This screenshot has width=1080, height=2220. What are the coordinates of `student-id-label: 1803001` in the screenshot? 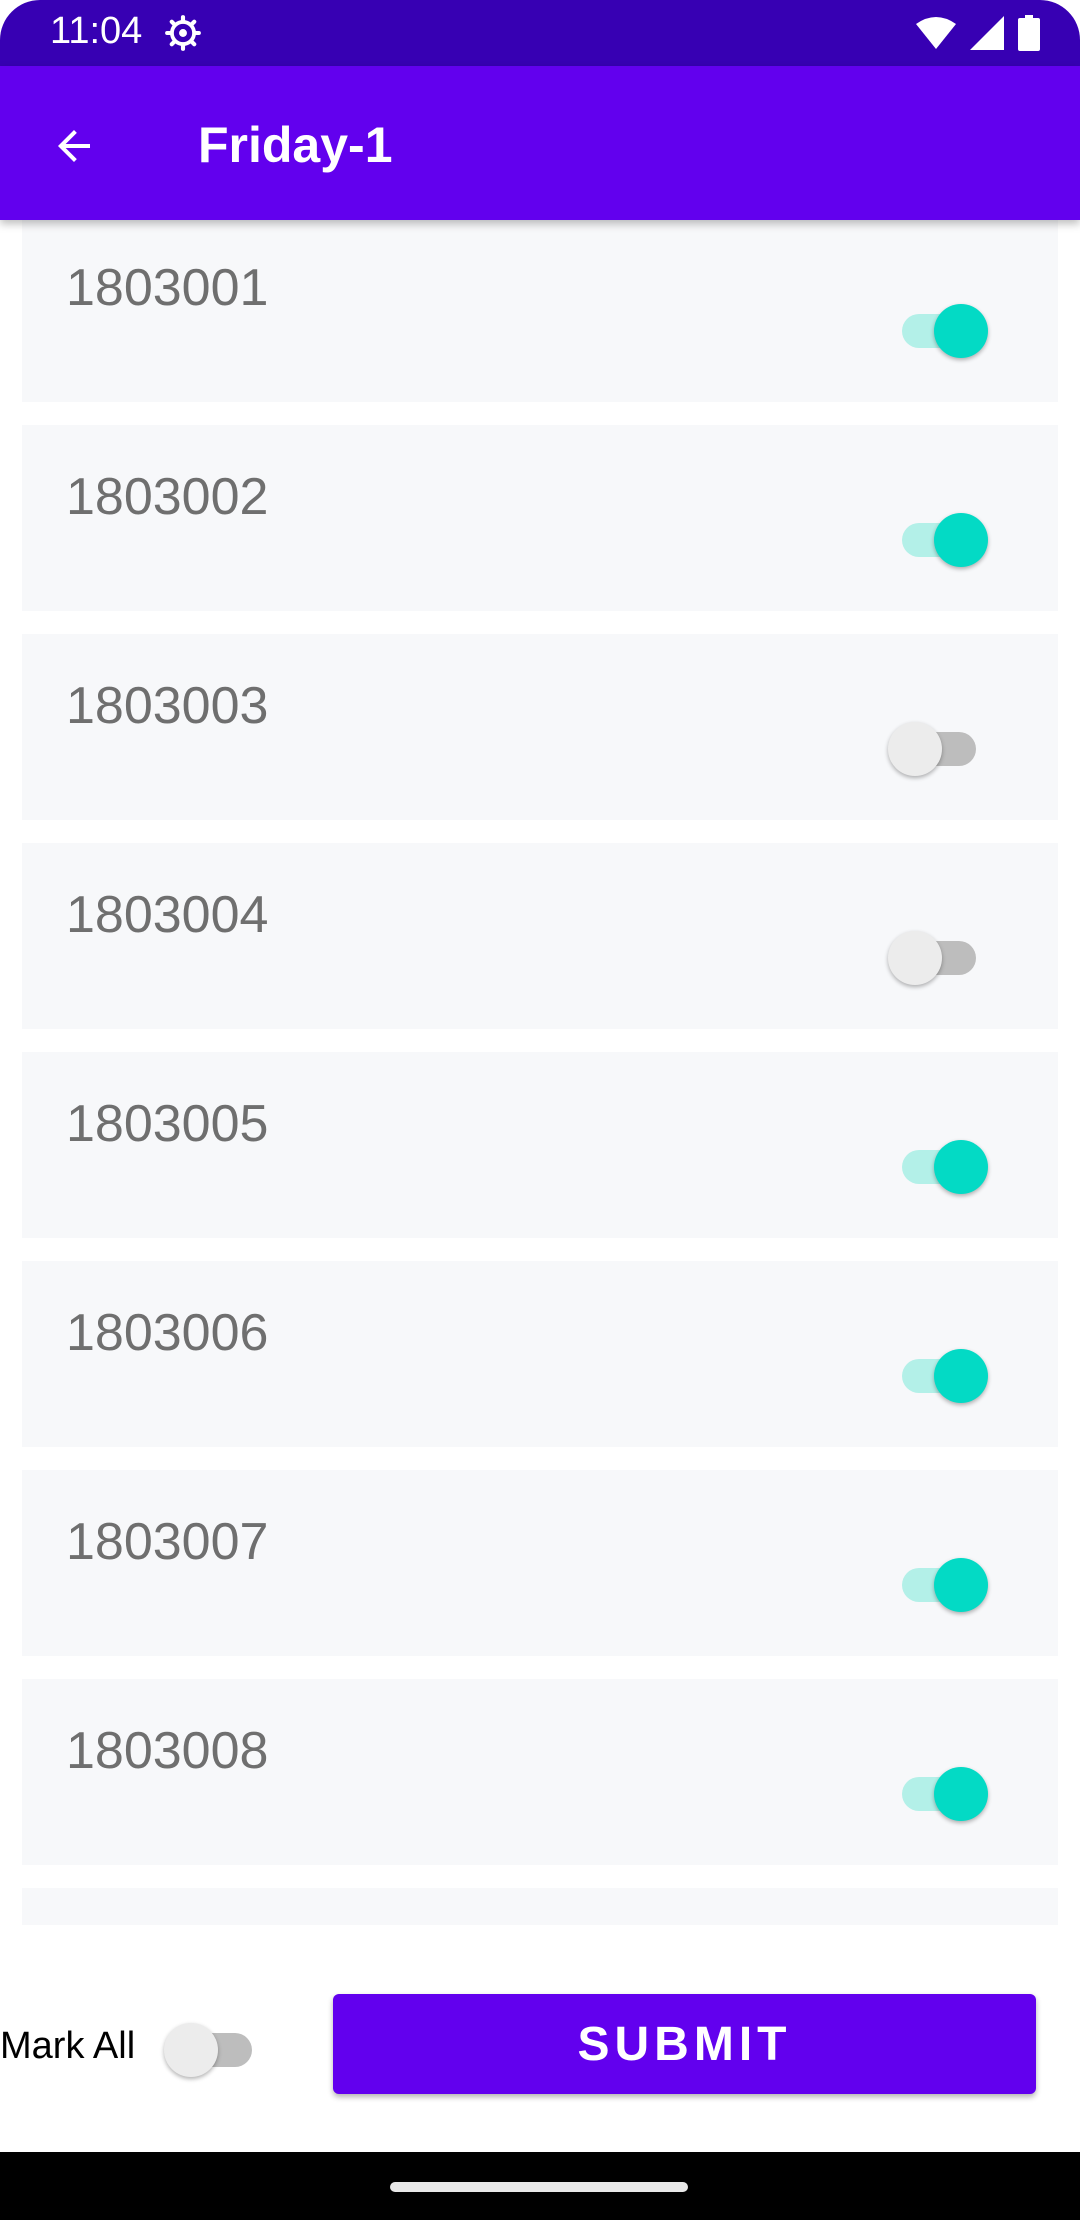 It's located at (167, 288).